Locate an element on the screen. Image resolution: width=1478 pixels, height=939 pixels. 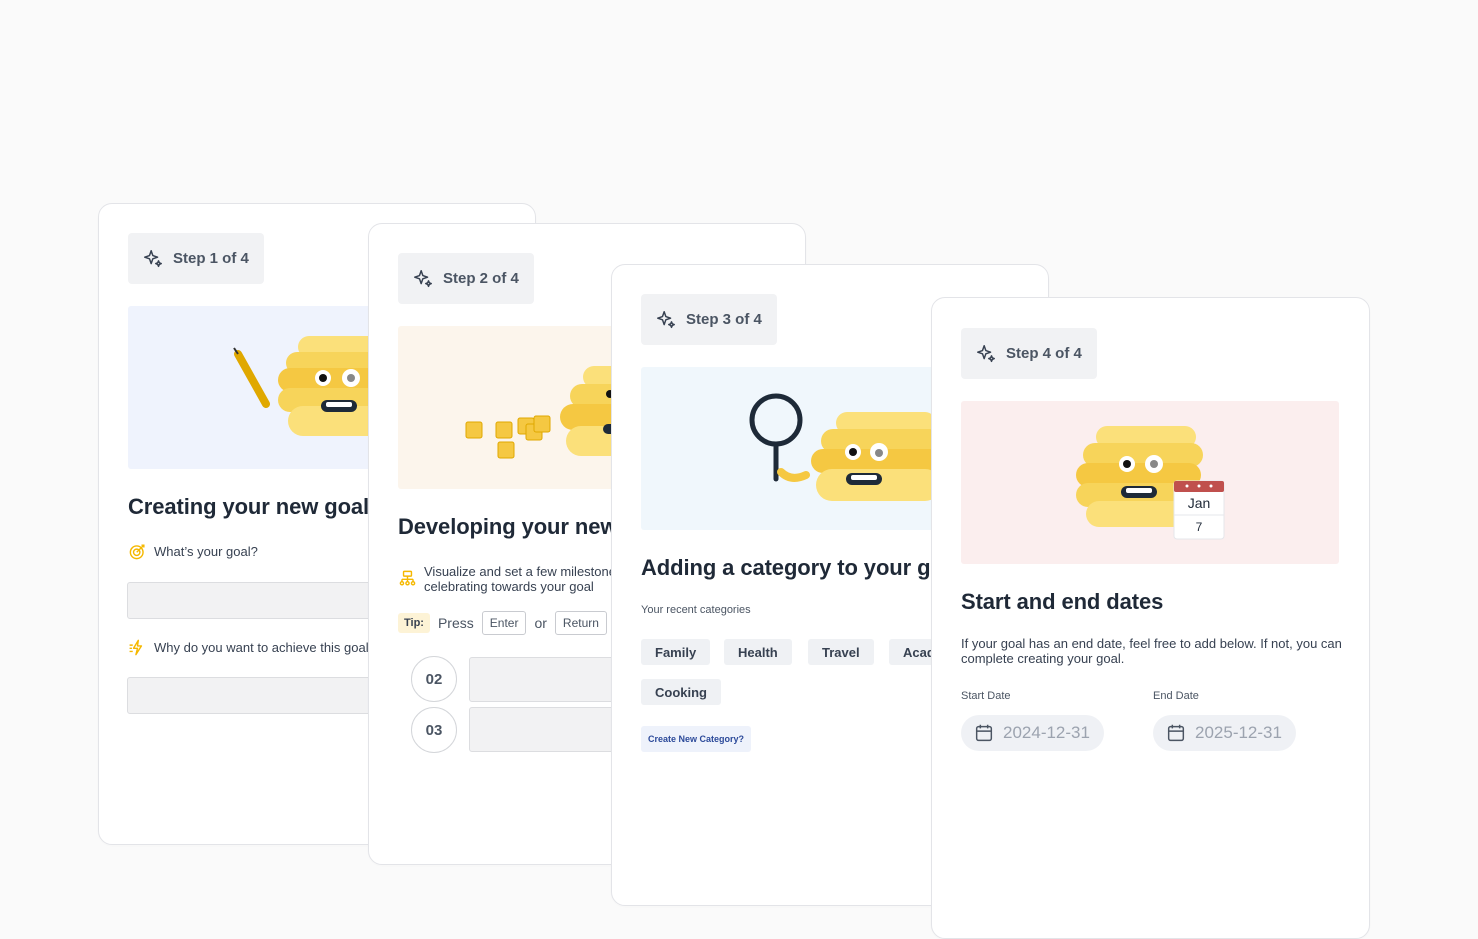
calendar-month: Jan is located at coordinates (1199, 503).